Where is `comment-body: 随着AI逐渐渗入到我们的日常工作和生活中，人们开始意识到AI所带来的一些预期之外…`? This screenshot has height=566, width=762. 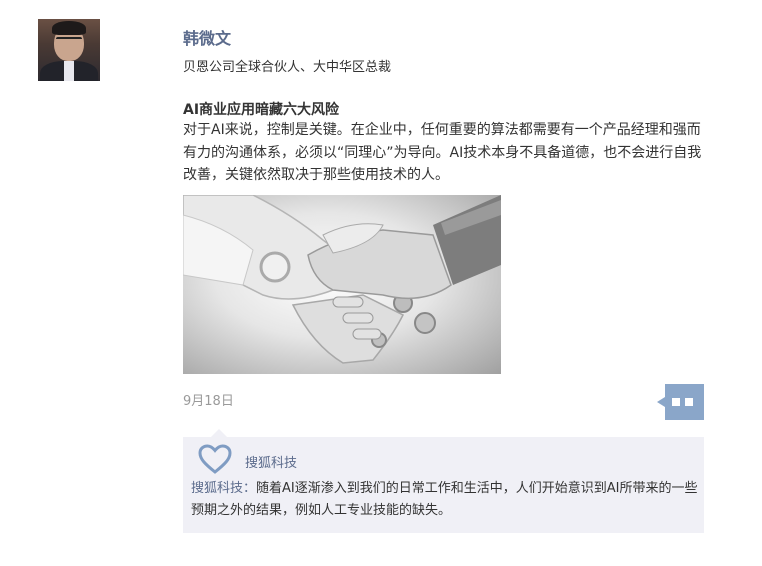
comment-body: 随着AI逐渐渗入到我们的日常工作和生活中，人们开始意识到AI所带来的一些预期之外… is located at coordinates (444, 499).